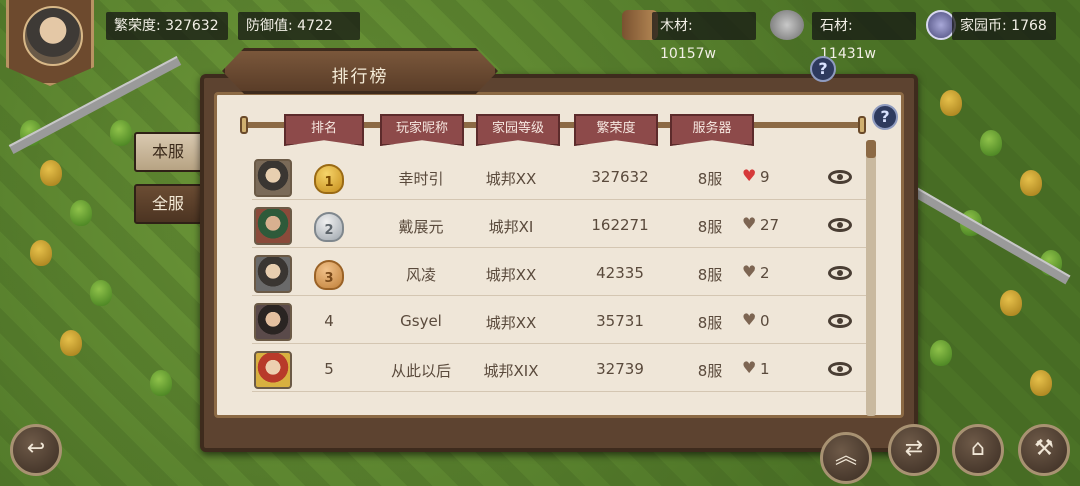  Describe the element at coordinates (871, 149) in the screenshot. I see `list-scrollbar-thumb` at that location.